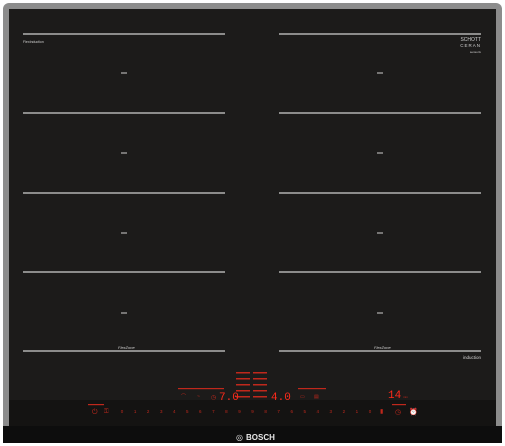  I want to click on scale-bar-right, so click(399, 405).